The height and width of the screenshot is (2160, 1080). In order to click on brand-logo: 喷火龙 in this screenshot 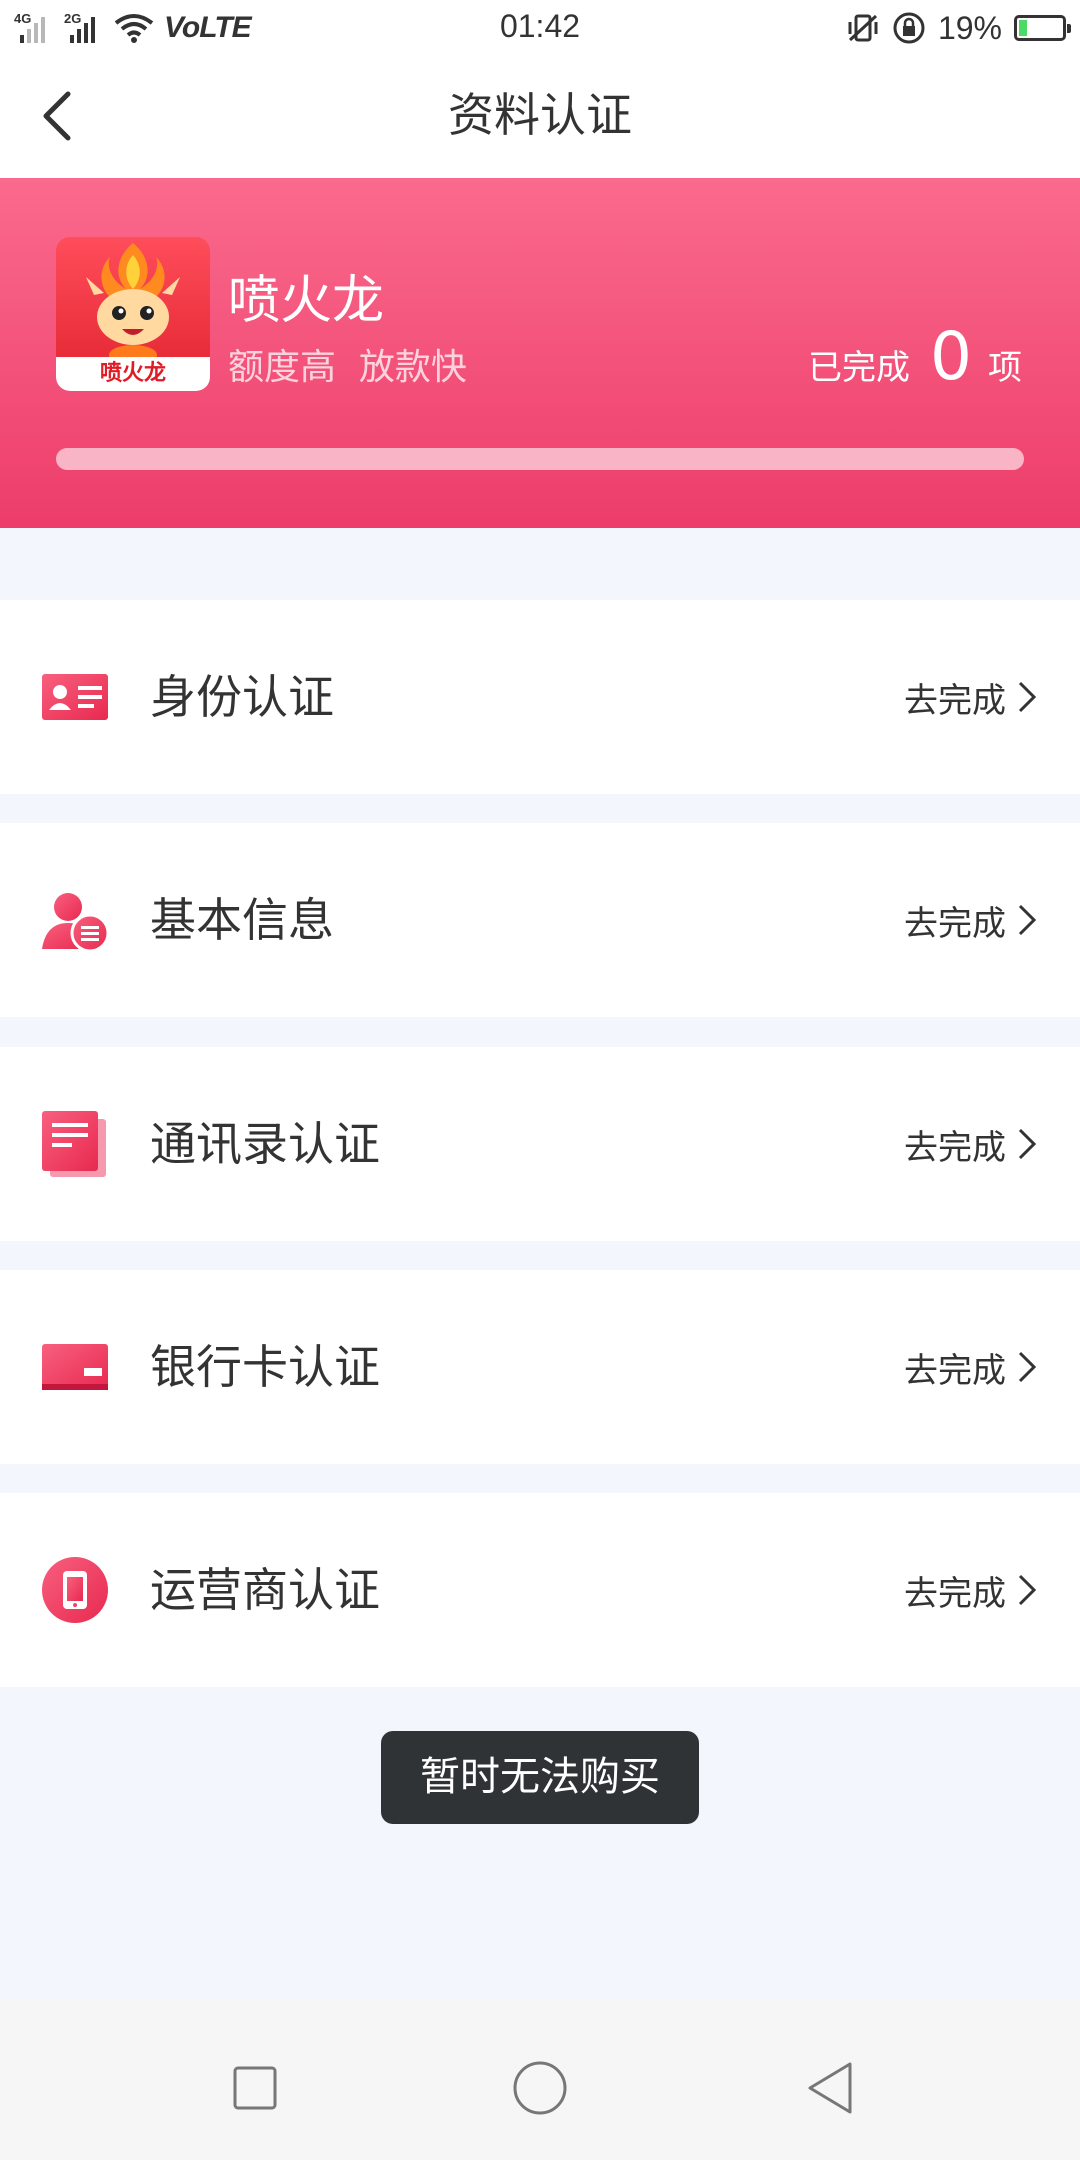, I will do `click(133, 314)`.